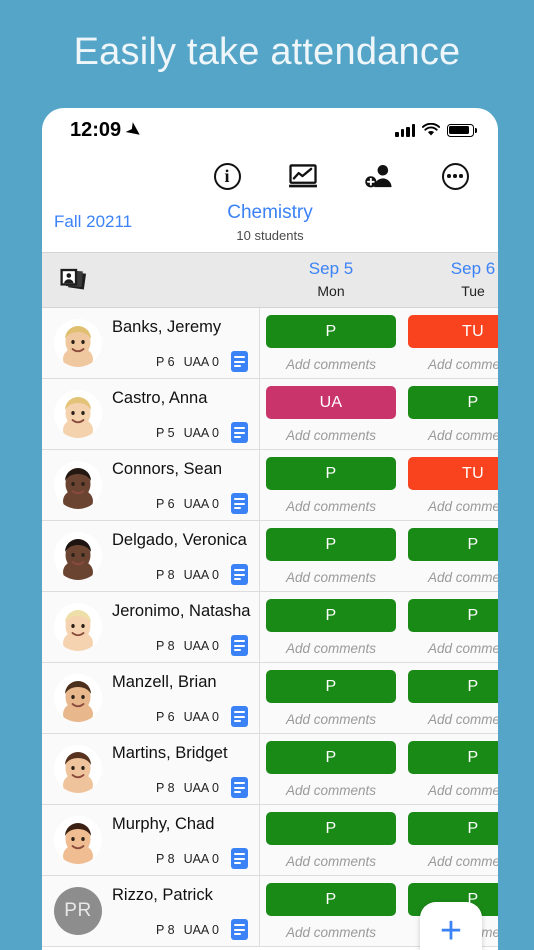 The image size is (534, 950). What do you see at coordinates (151, 627) in the screenshot?
I see `student-name-cell: Jeronimo, Natasha P 8 UAA 0` at bounding box center [151, 627].